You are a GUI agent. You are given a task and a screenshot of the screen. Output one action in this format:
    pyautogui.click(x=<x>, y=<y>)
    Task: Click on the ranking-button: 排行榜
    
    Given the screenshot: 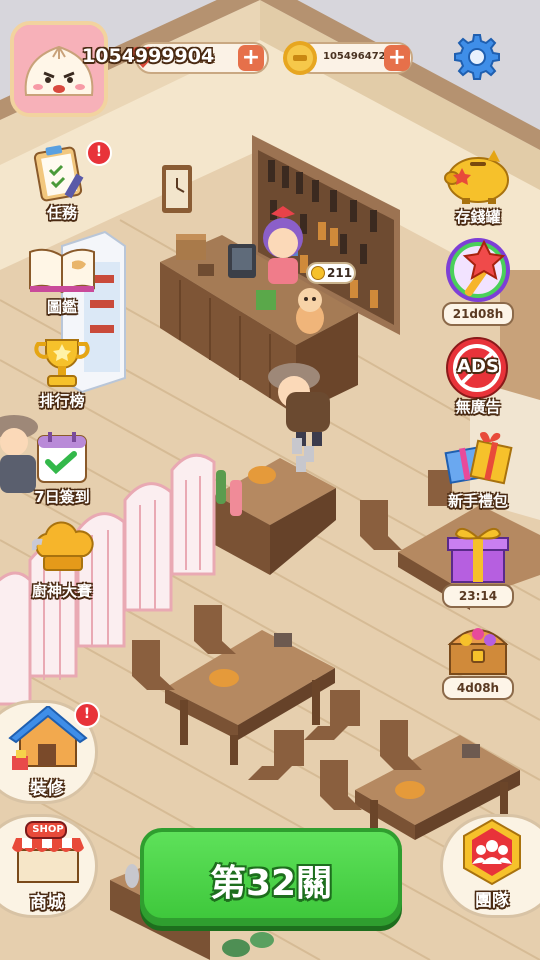 What is the action you would take?
    pyautogui.click(x=62, y=372)
    